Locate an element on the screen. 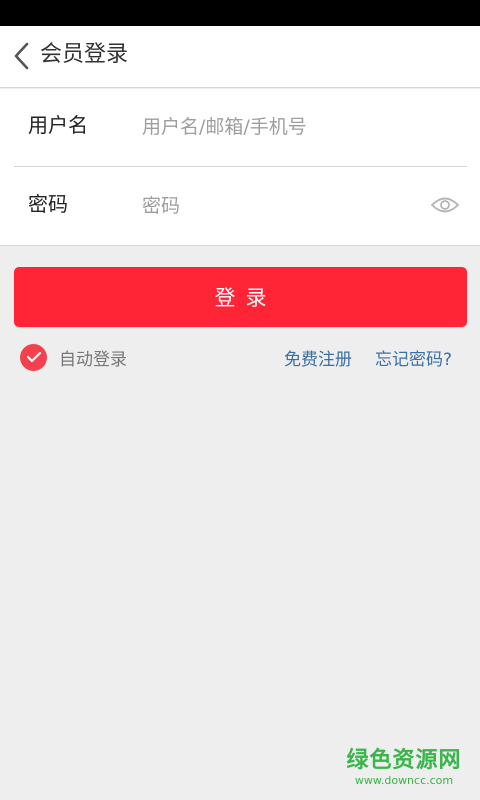 This screenshot has height=800, width=480. username-input is located at coordinates (282, 127).